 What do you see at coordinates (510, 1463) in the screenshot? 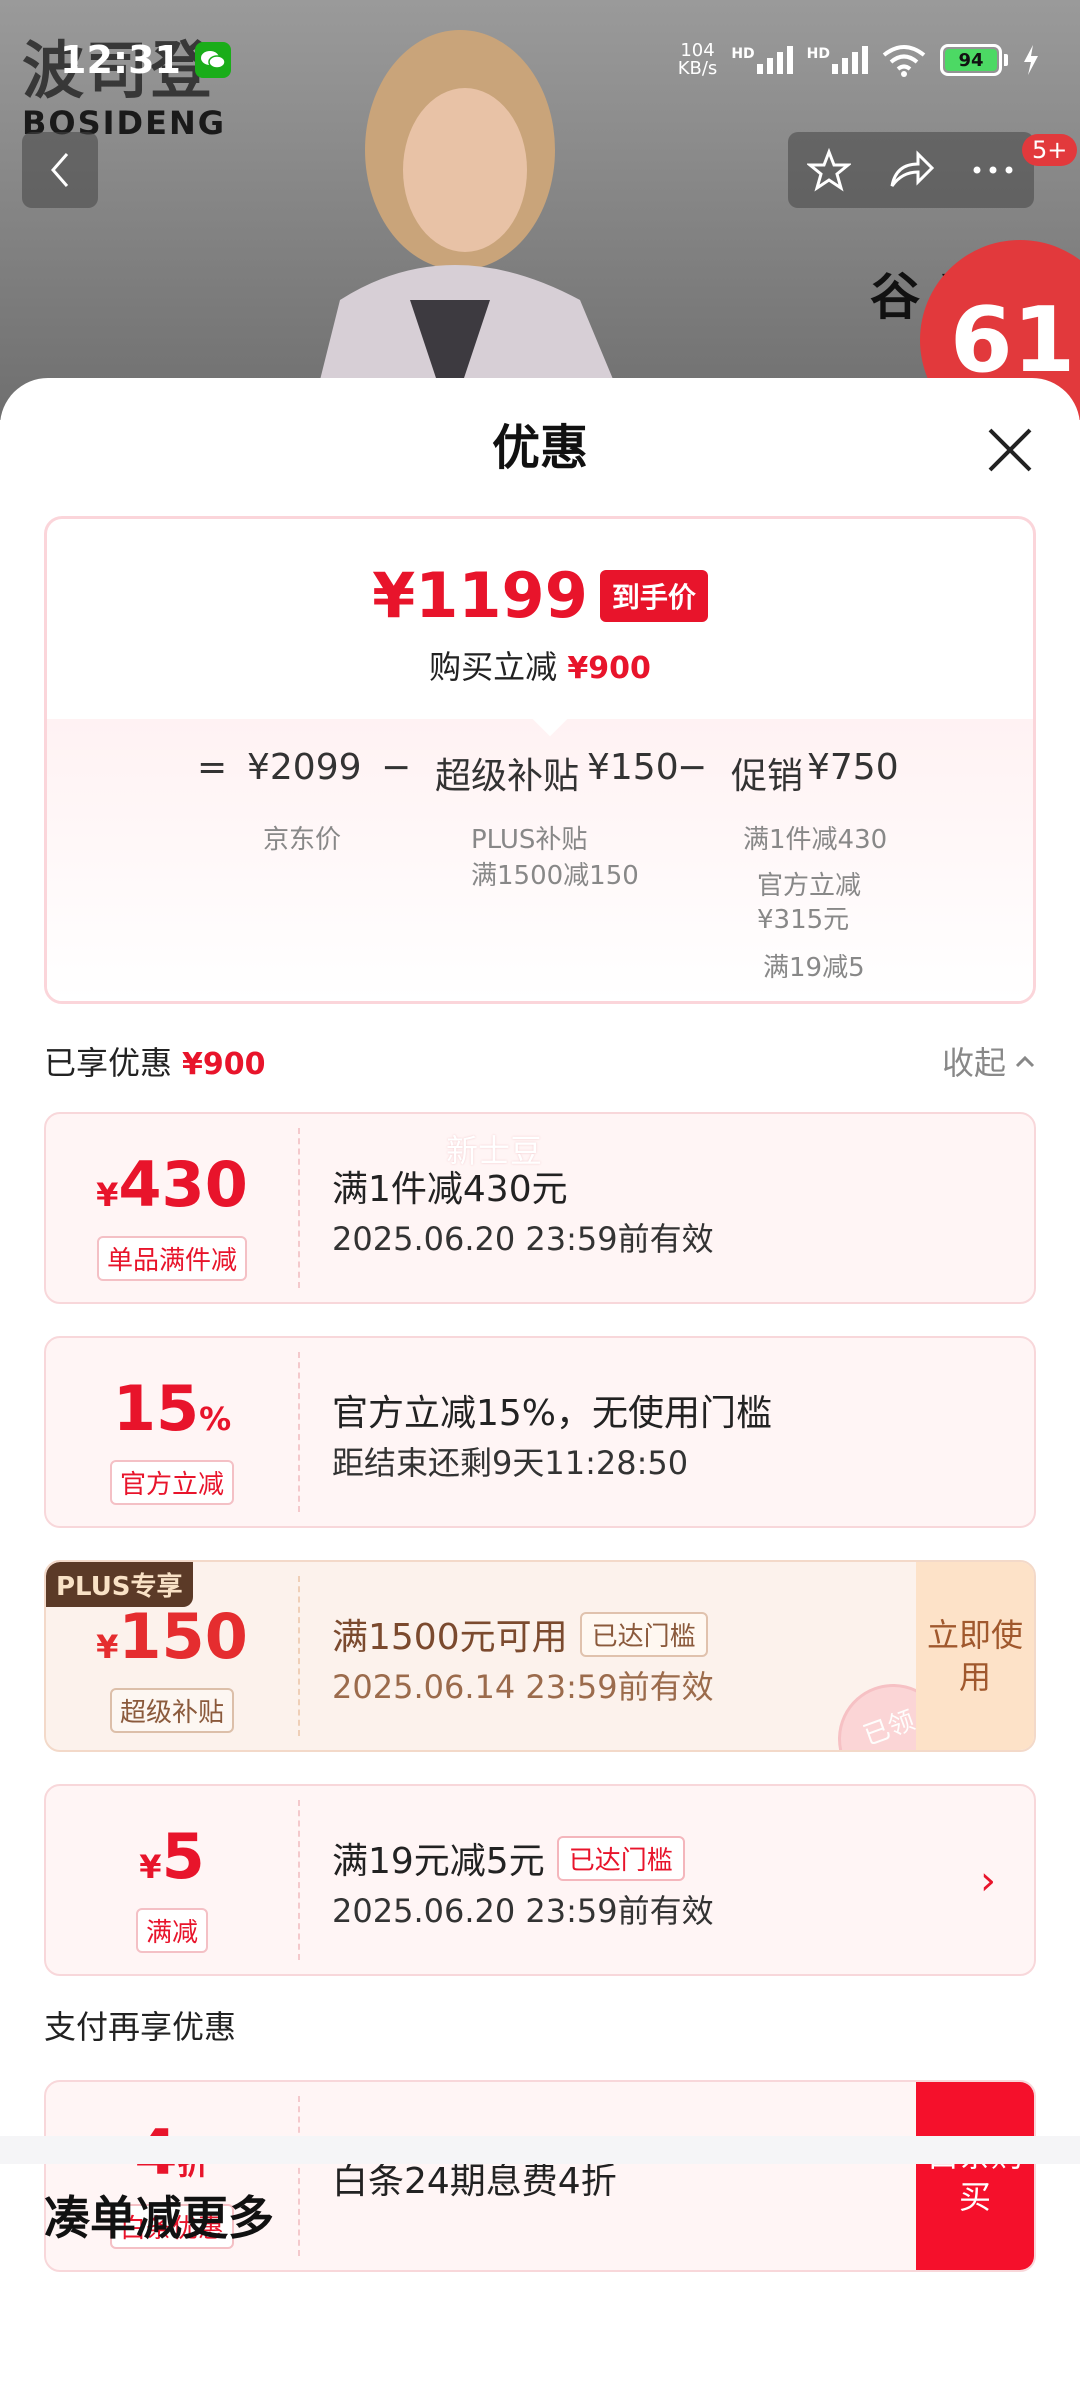
I see `coupon-countdown: 距结束还剩9天11:28:50` at bounding box center [510, 1463].